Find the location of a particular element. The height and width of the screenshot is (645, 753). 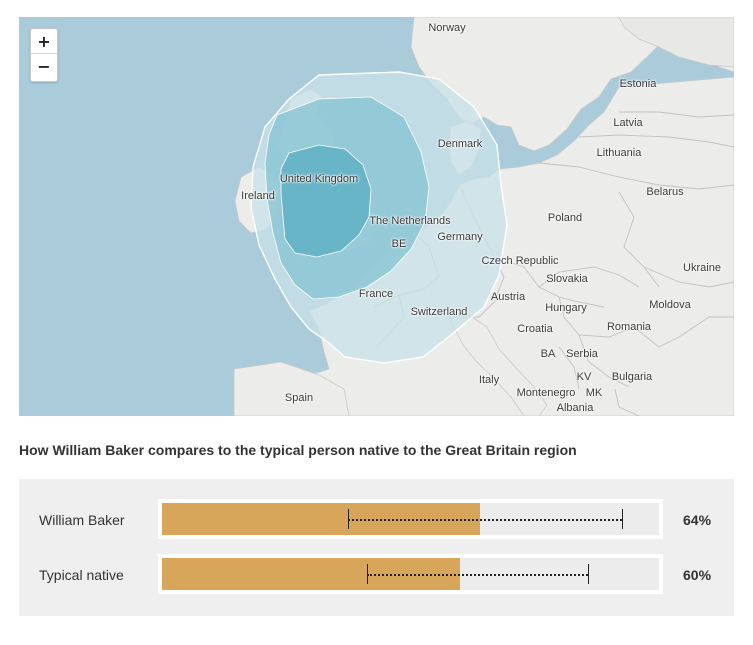

map-label-montenegro: Montenegro is located at coordinates (546, 393).